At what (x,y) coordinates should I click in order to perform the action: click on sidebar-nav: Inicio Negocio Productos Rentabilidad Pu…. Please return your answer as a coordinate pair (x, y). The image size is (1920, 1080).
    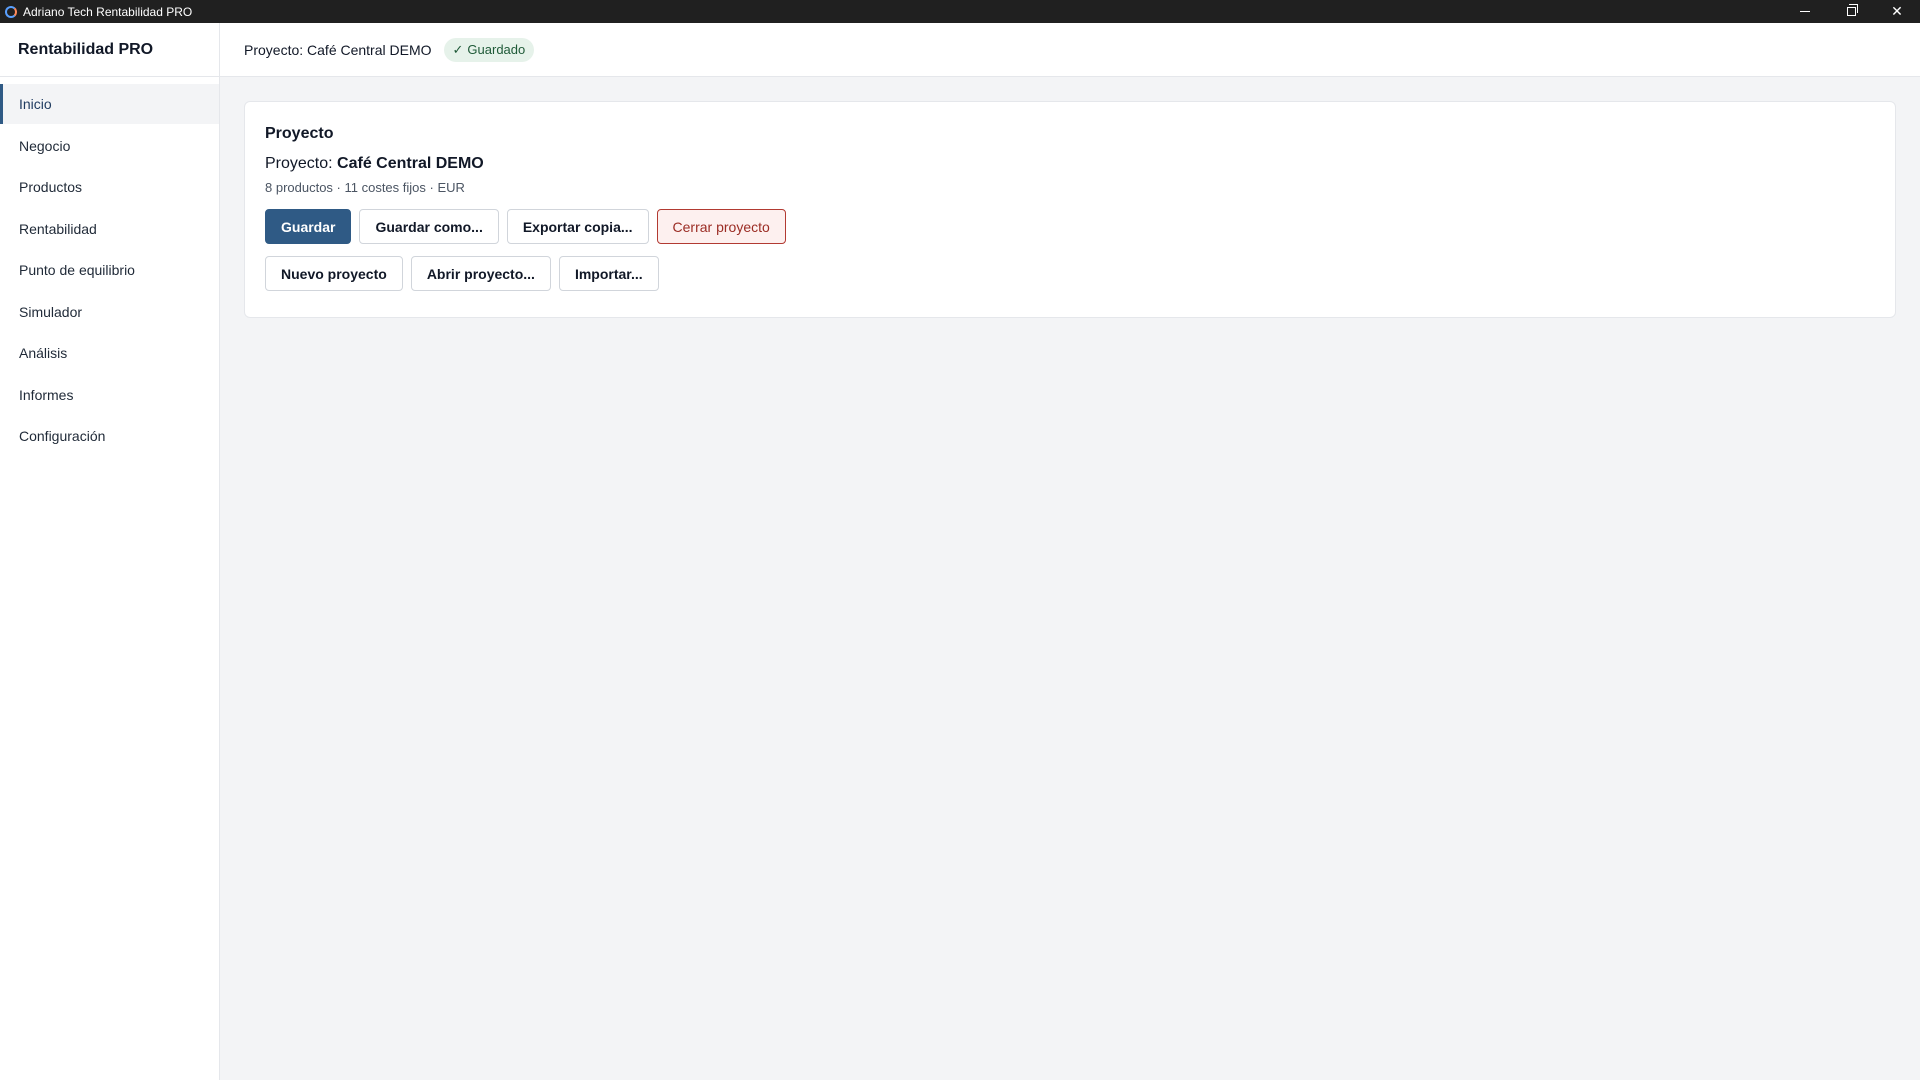
    Looking at the image, I should click on (109, 270).